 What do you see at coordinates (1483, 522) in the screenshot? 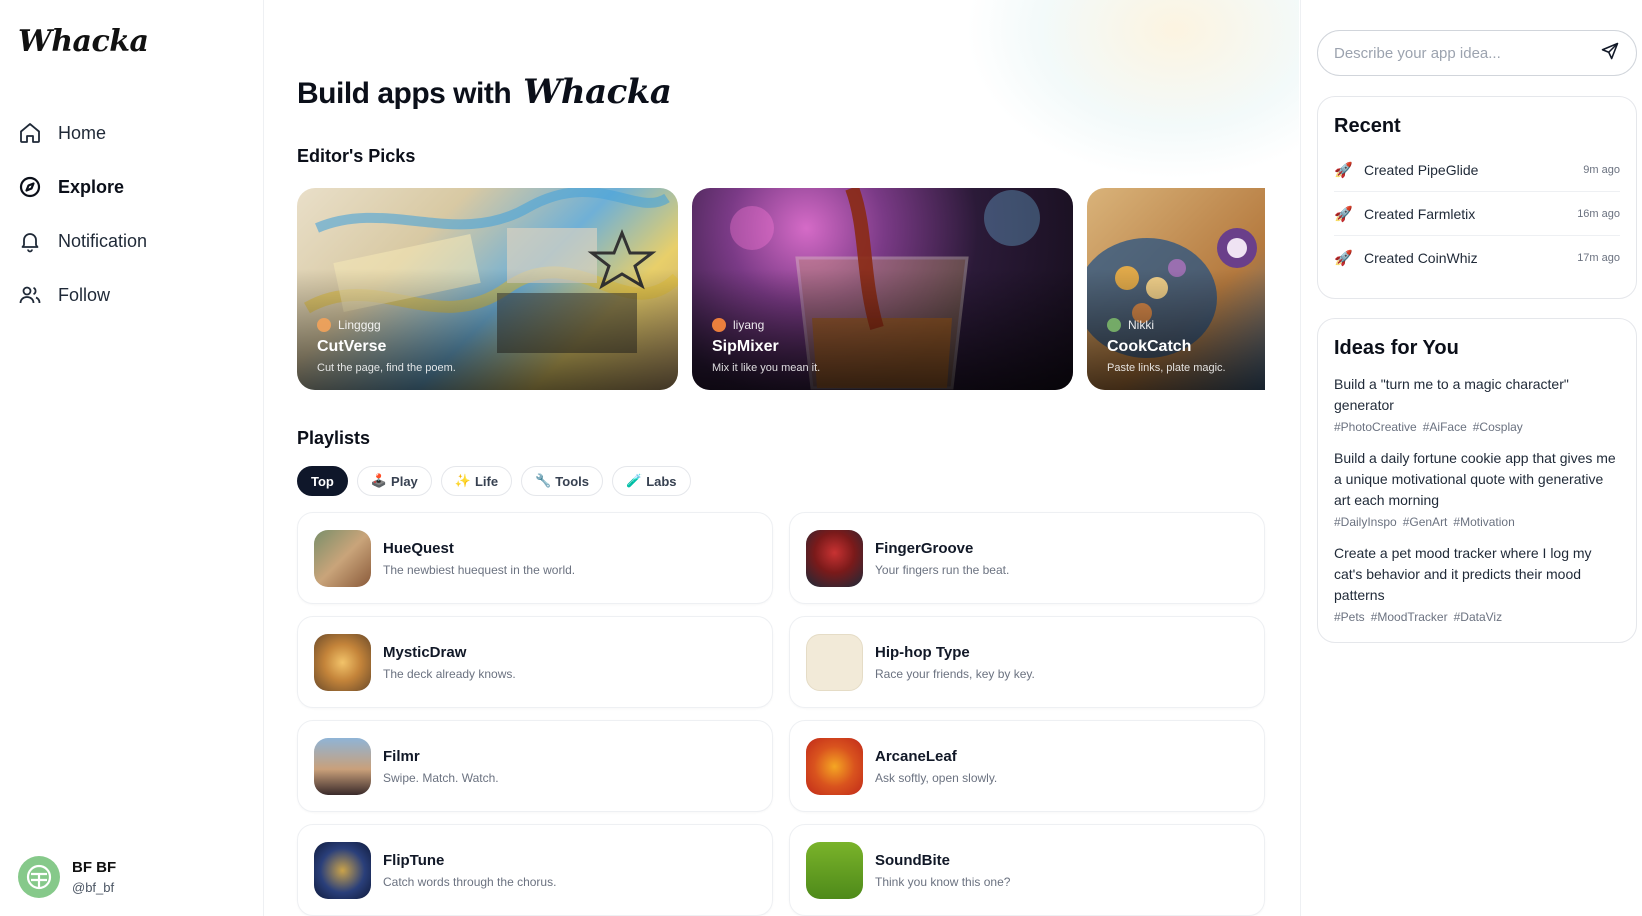
I see `idea-tag: #Motivation` at bounding box center [1483, 522].